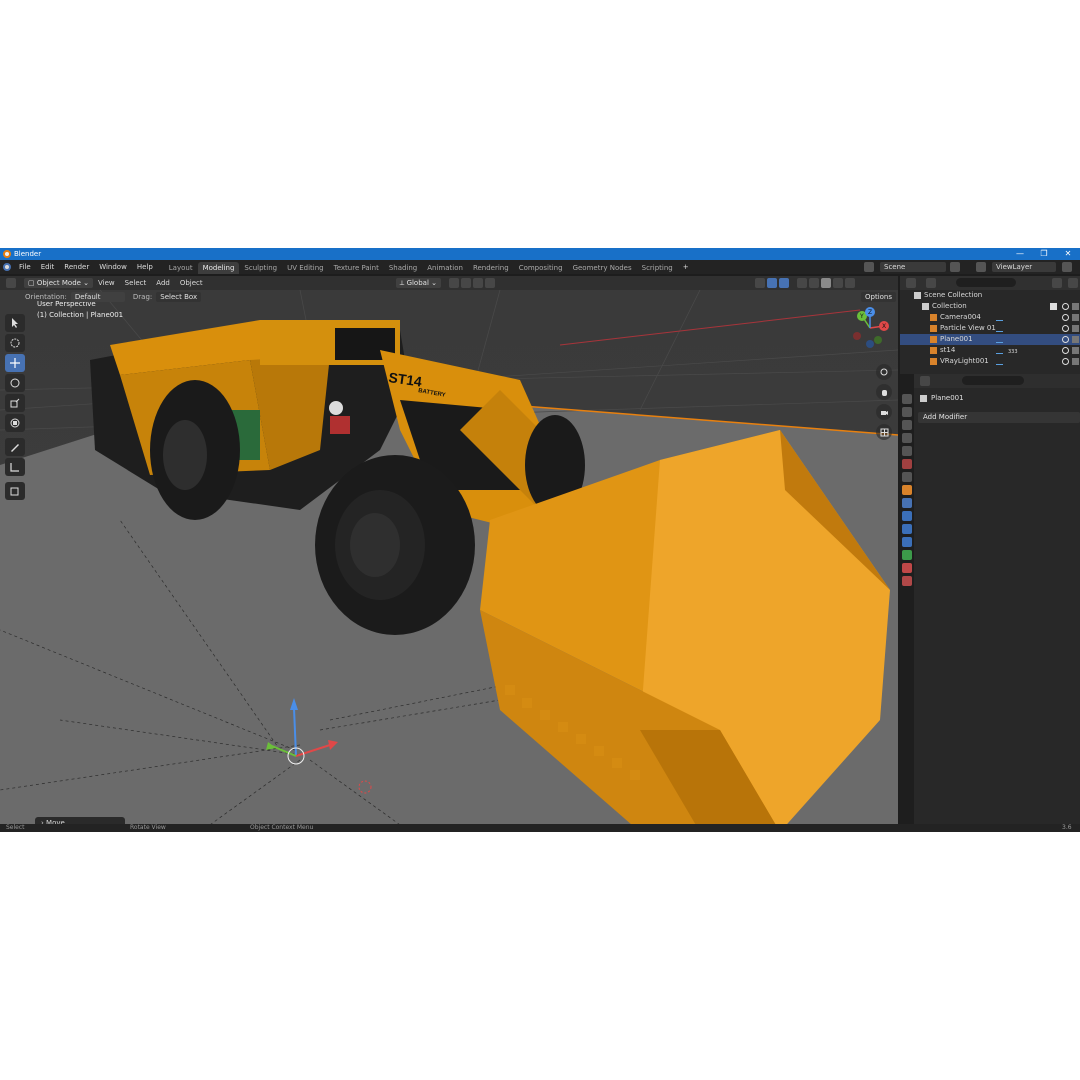 The image size is (1080, 1080). What do you see at coordinates (907, 477) in the screenshot?
I see `collection-tab-icon` at bounding box center [907, 477].